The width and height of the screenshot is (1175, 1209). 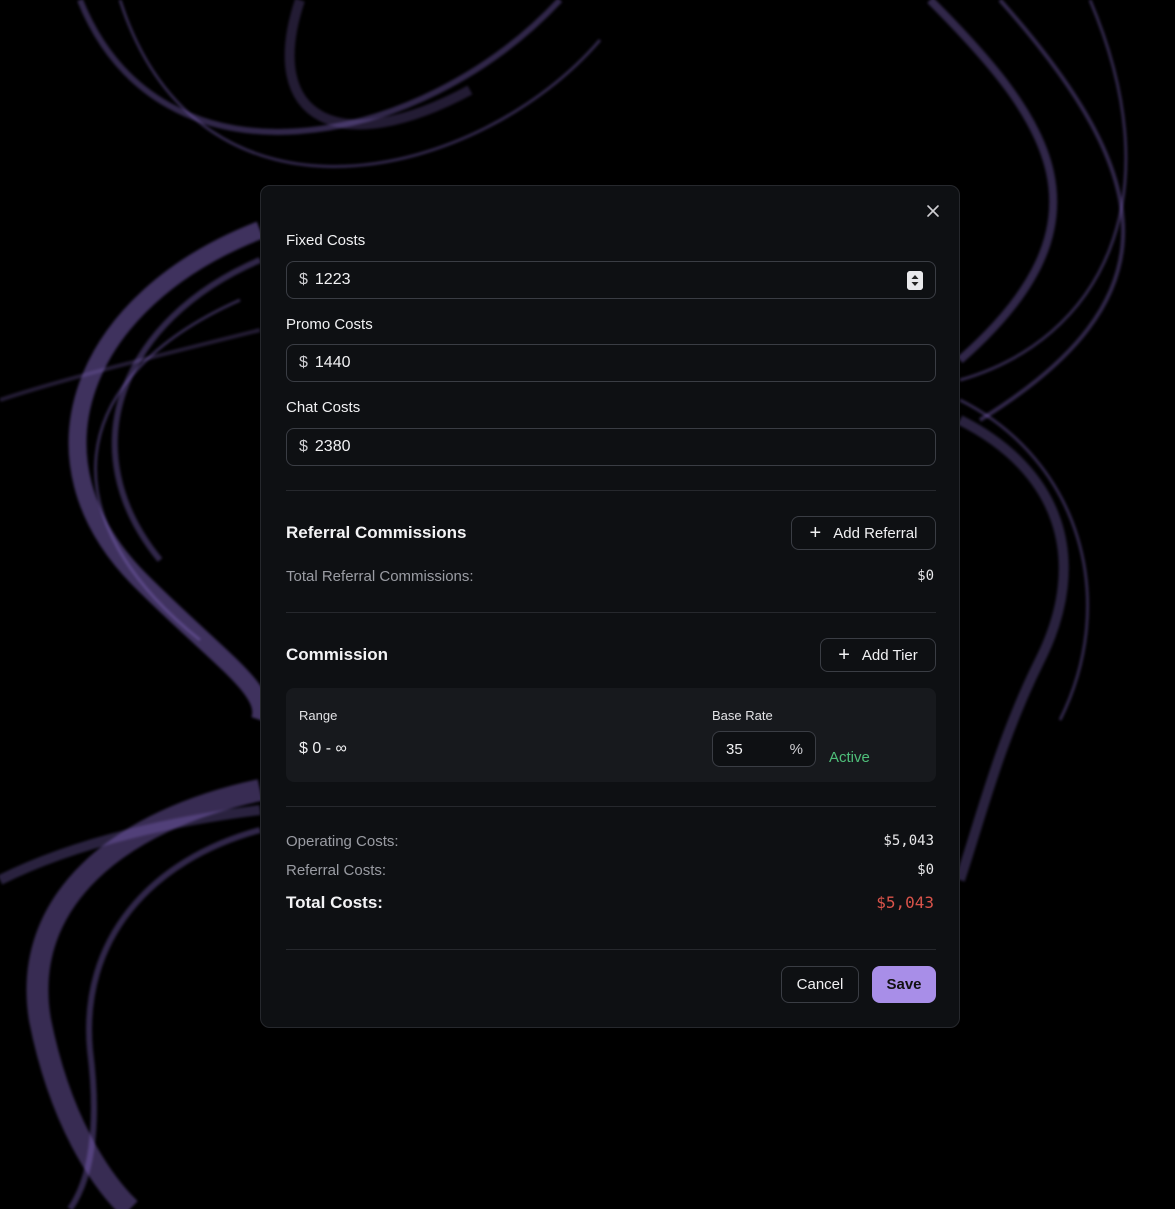 What do you see at coordinates (611, 735) in the screenshot?
I see `commission-tier: Range $ 0 - ∞ Base Rate 35 % Active` at bounding box center [611, 735].